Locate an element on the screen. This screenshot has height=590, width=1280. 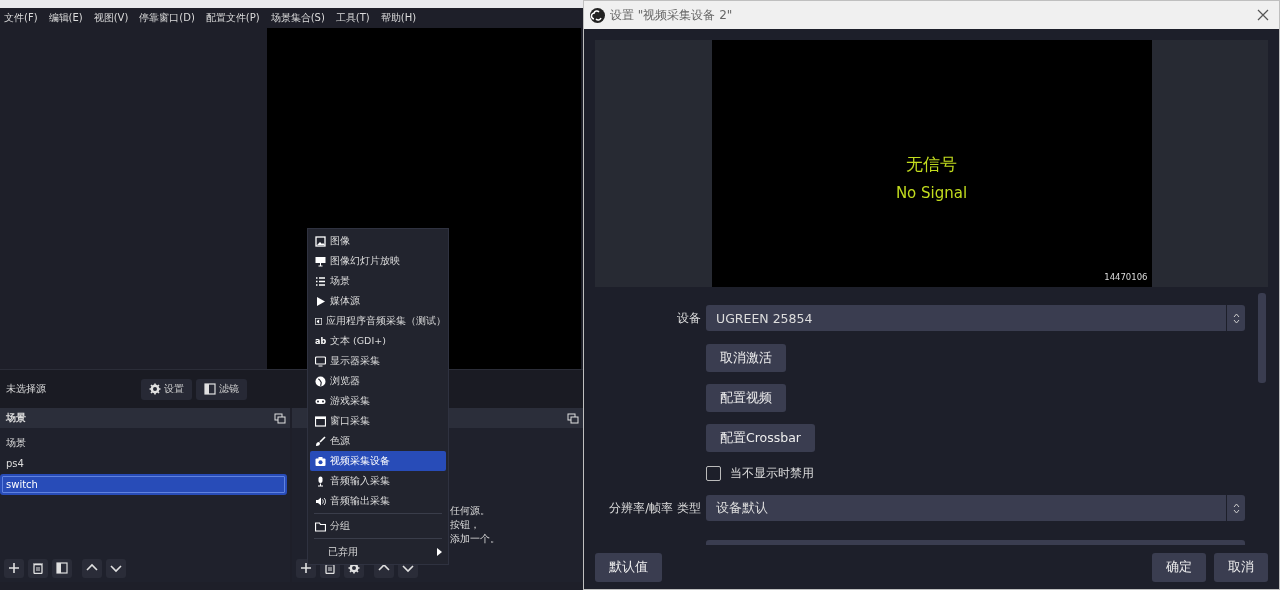
window-icon is located at coordinates (320, 421).